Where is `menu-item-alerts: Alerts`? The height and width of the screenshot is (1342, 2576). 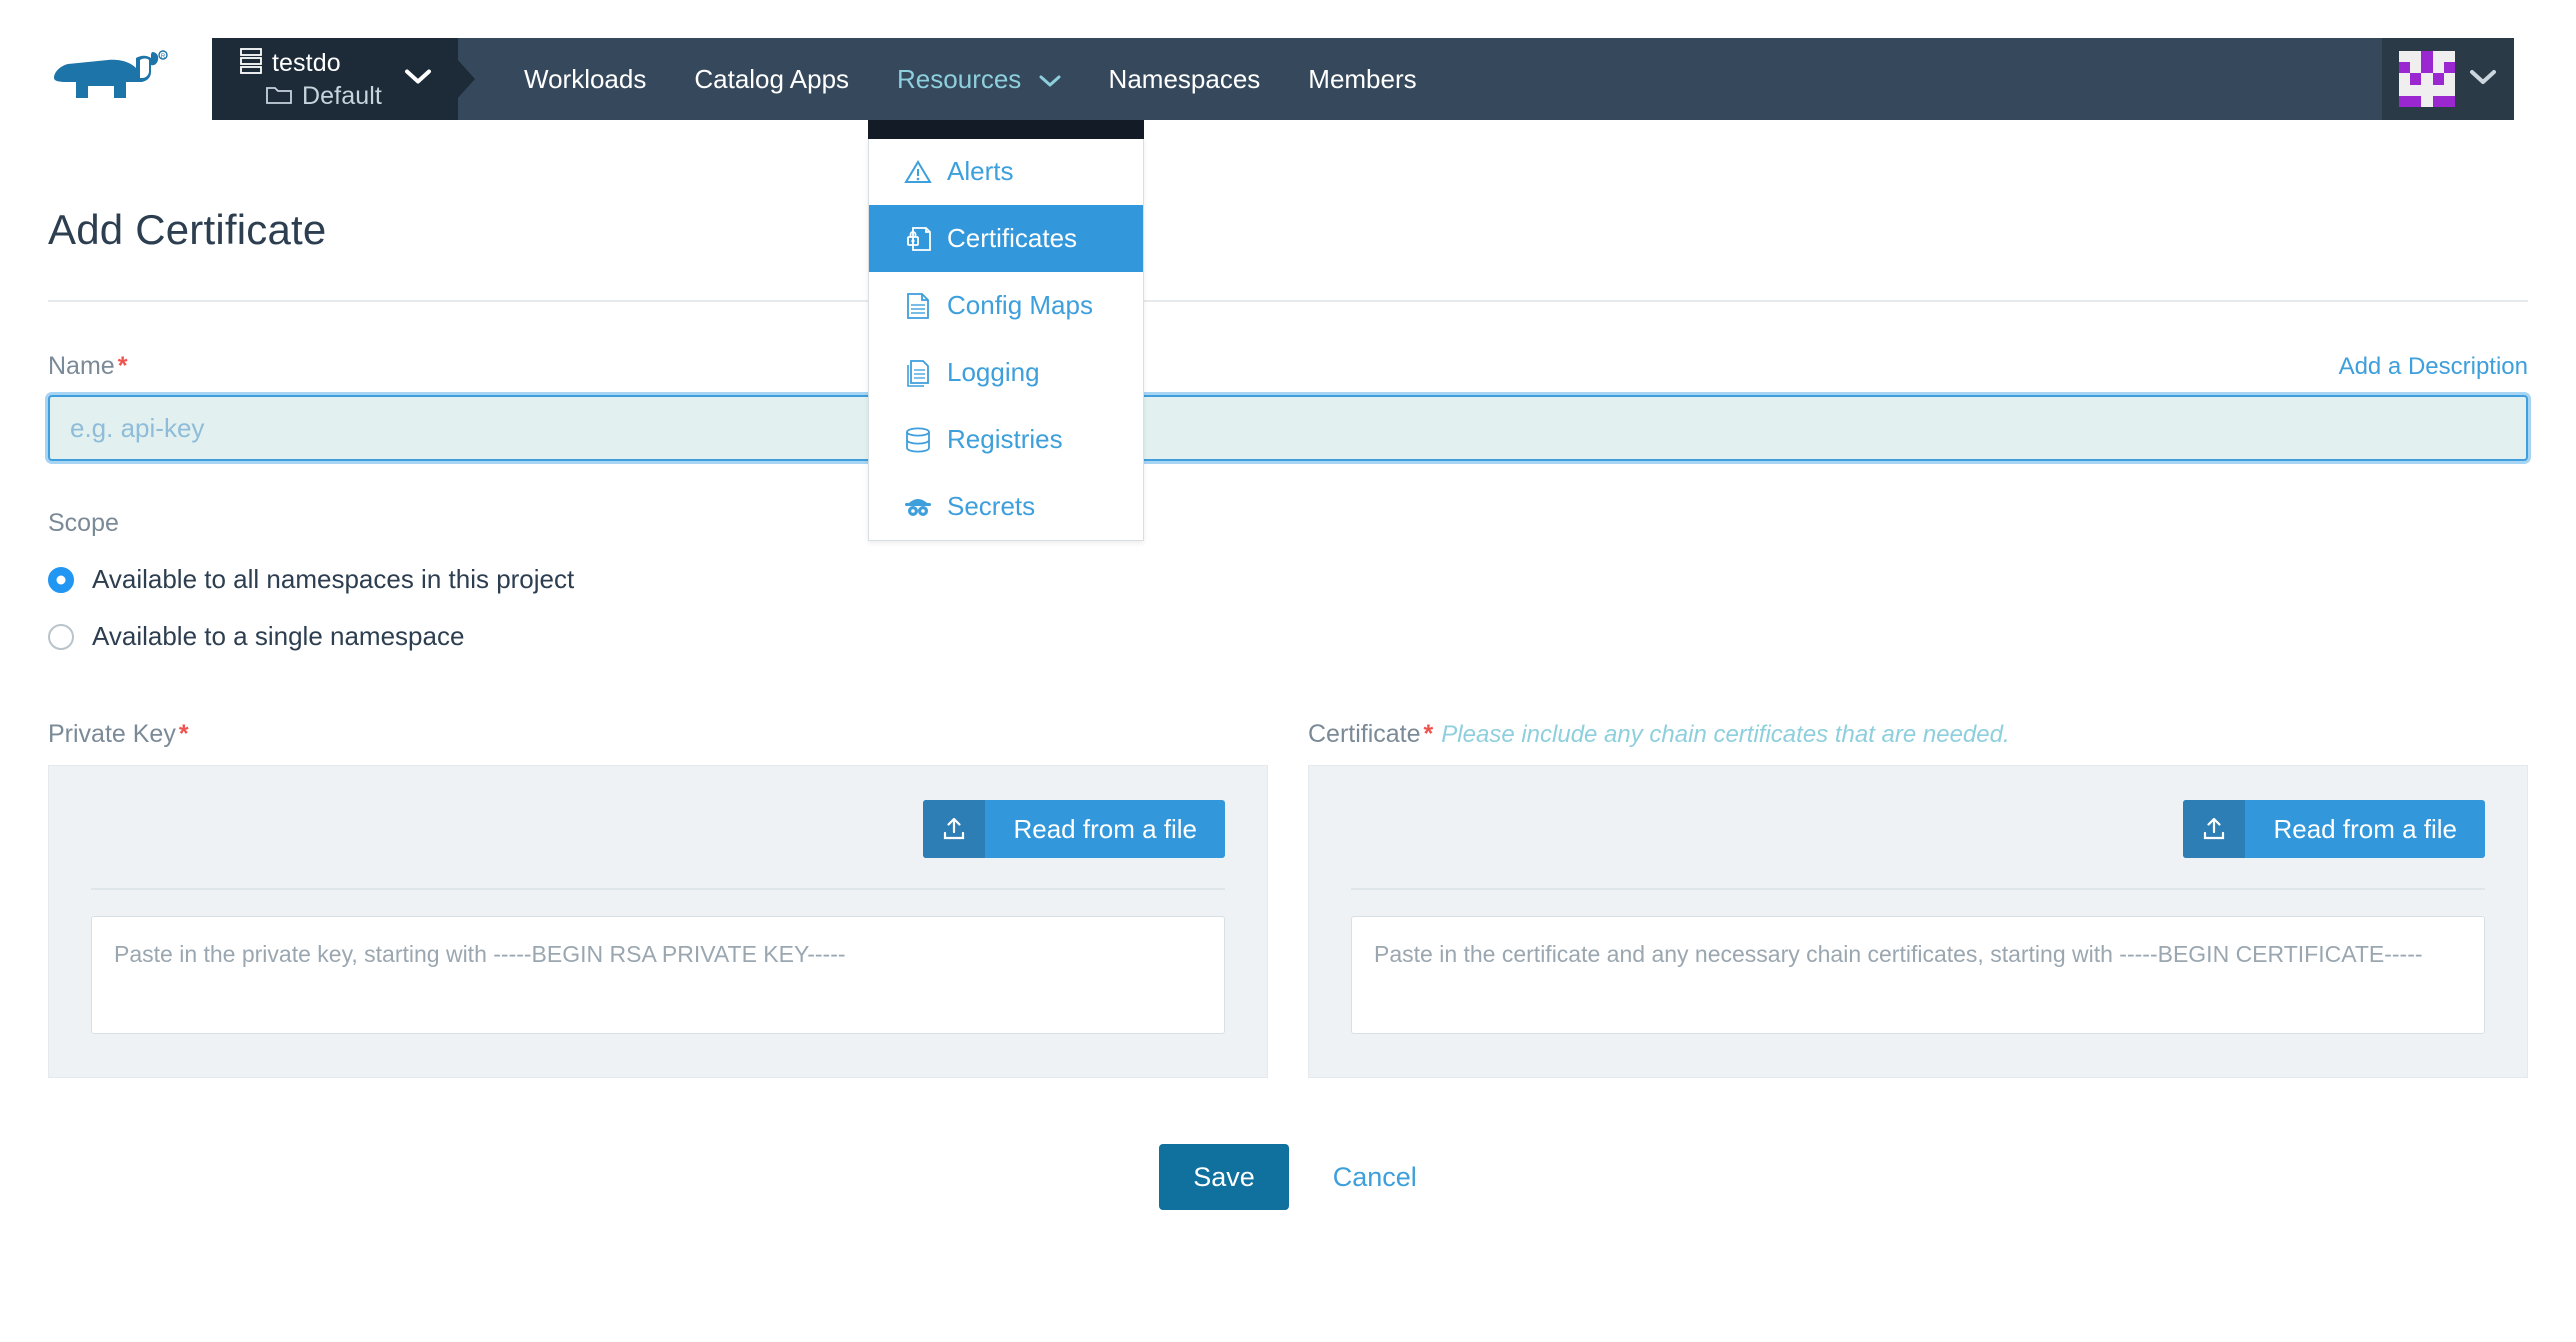
menu-item-alerts: Alerts is located at coordinates (1006, 171).